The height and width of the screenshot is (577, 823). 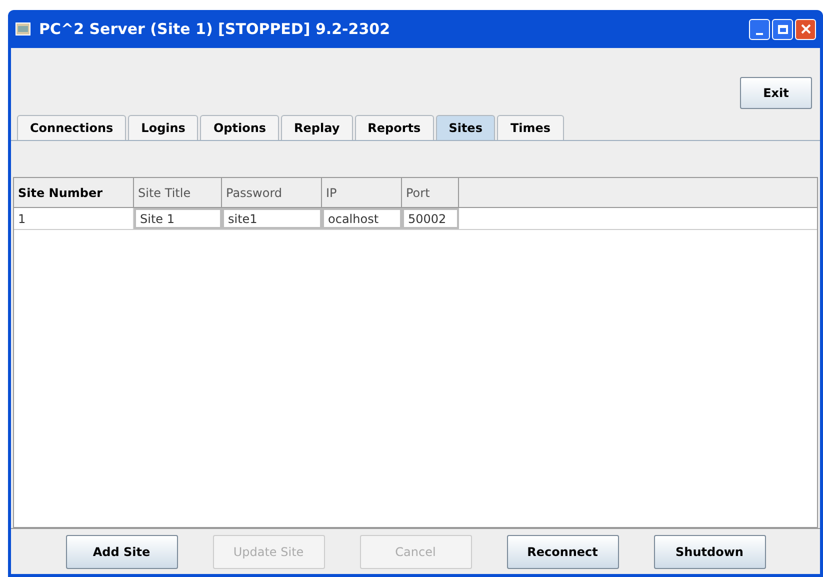 I want to click on table-cell: 50002, so click(x=430, y=218).